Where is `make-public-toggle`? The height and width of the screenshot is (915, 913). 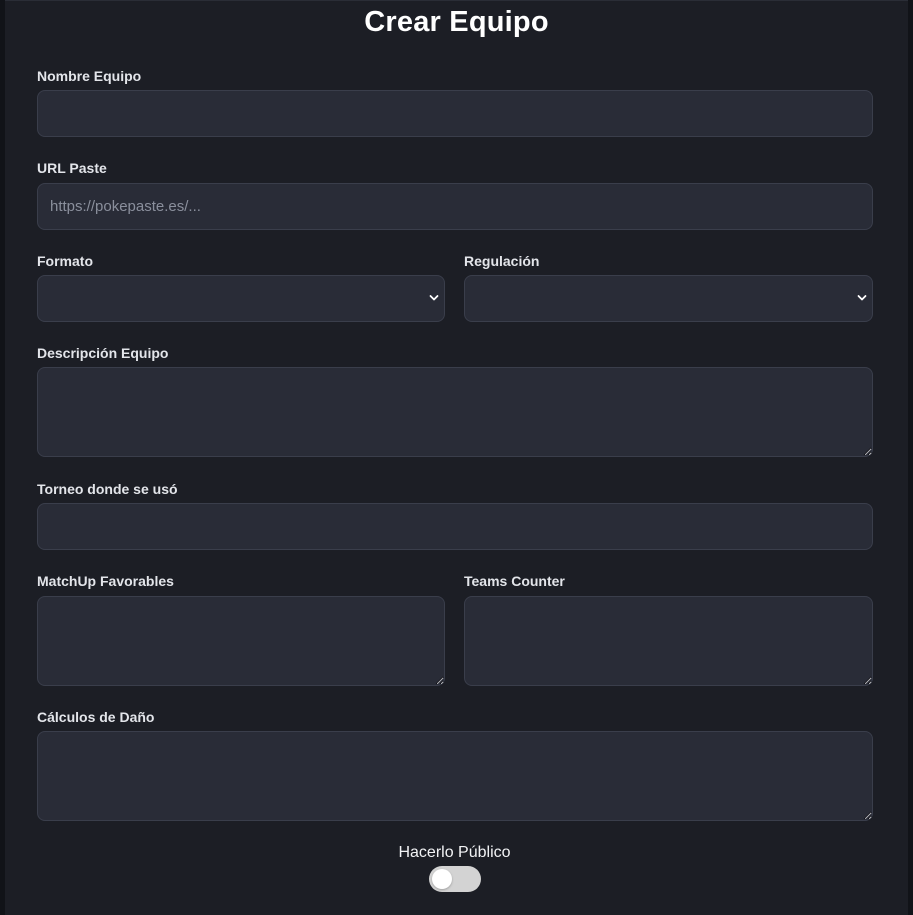 make-public-toggle is located at coordinates (455, 879).